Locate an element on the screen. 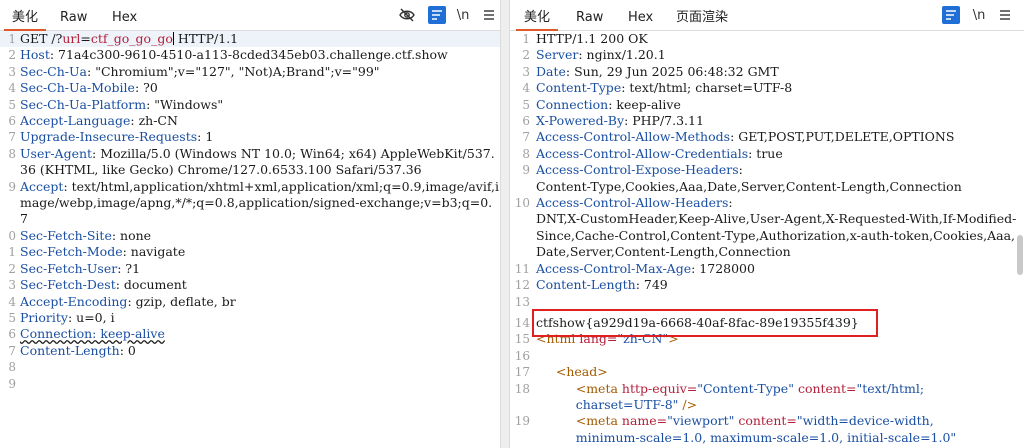 This screenshot has height=448, width=1024. code-token: Sec-Fetch-Mode is located at coordinates (71, 252).